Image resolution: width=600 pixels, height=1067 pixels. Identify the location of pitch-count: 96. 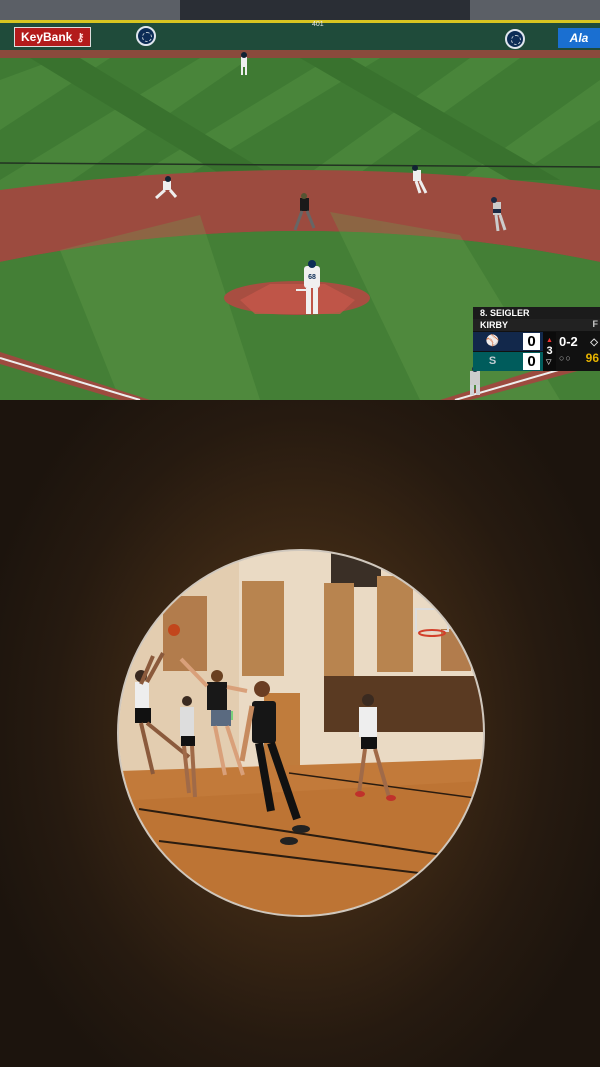
(592, 358).